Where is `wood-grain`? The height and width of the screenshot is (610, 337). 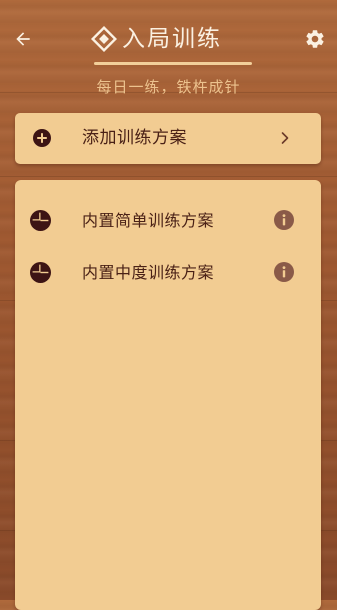
wood-grain is located at coordinates (168, 176).